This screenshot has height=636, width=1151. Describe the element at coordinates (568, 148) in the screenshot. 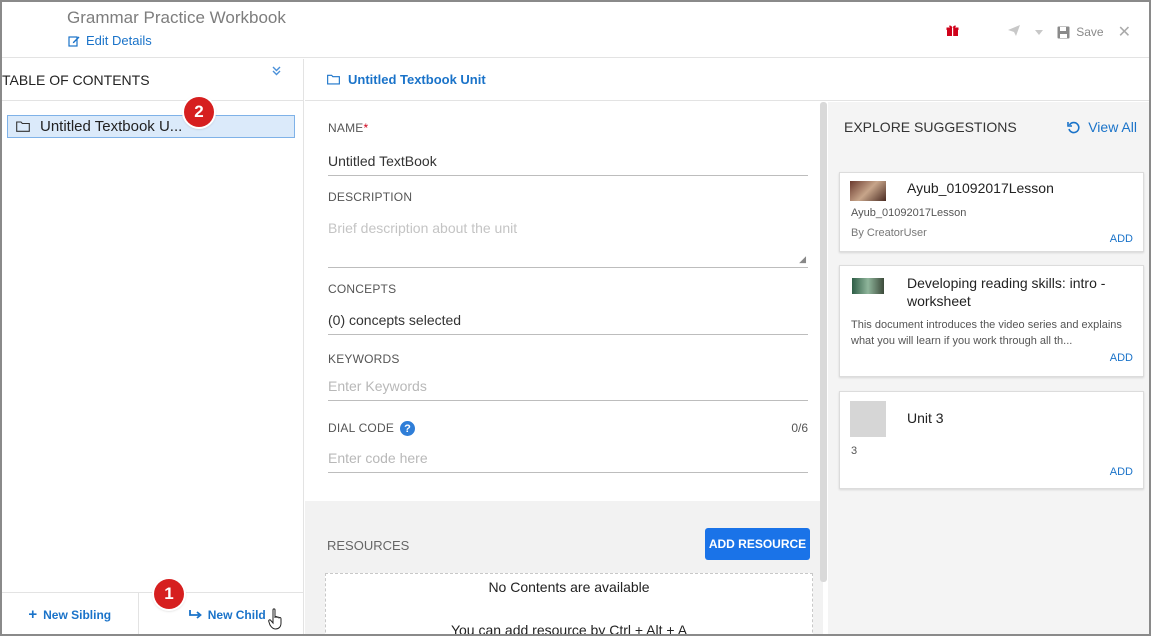

I see `name-field: NAME* Untitled TextBook` at that location.